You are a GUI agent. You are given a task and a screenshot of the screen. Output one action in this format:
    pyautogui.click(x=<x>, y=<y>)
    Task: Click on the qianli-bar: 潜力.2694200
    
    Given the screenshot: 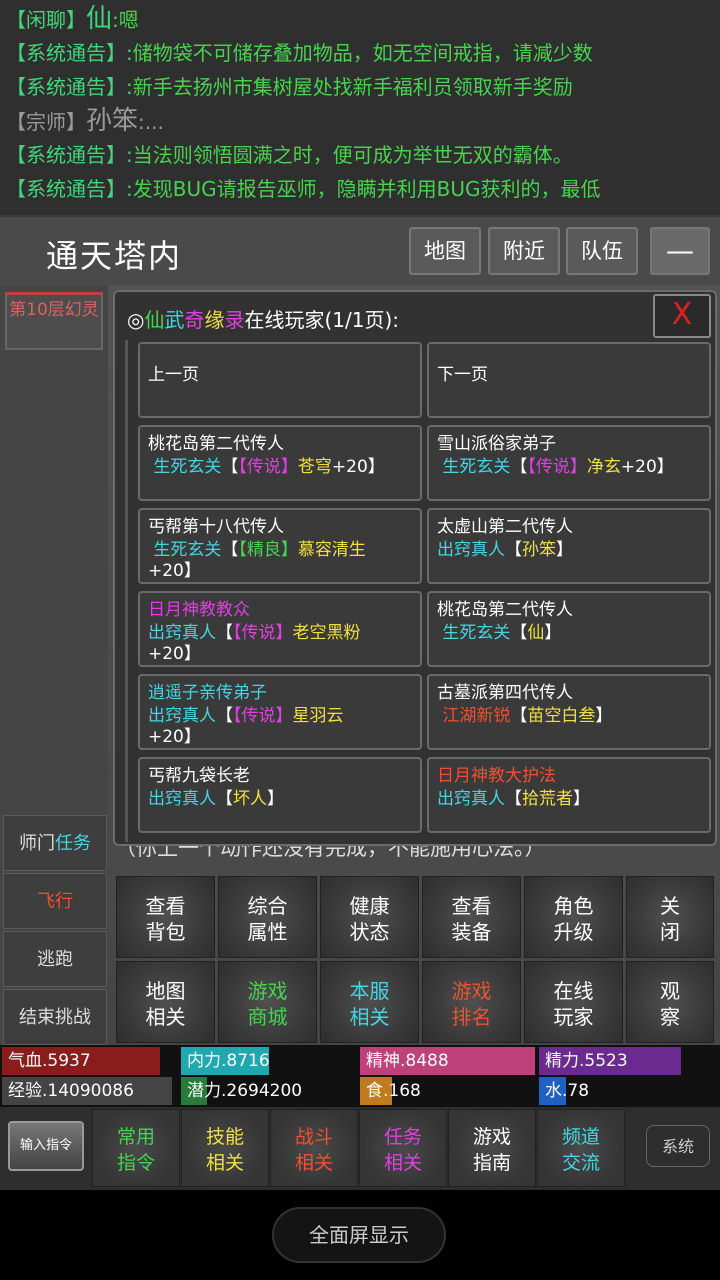 What is the action you would take?
    pyautogui.click(x=268, y=1091)
    